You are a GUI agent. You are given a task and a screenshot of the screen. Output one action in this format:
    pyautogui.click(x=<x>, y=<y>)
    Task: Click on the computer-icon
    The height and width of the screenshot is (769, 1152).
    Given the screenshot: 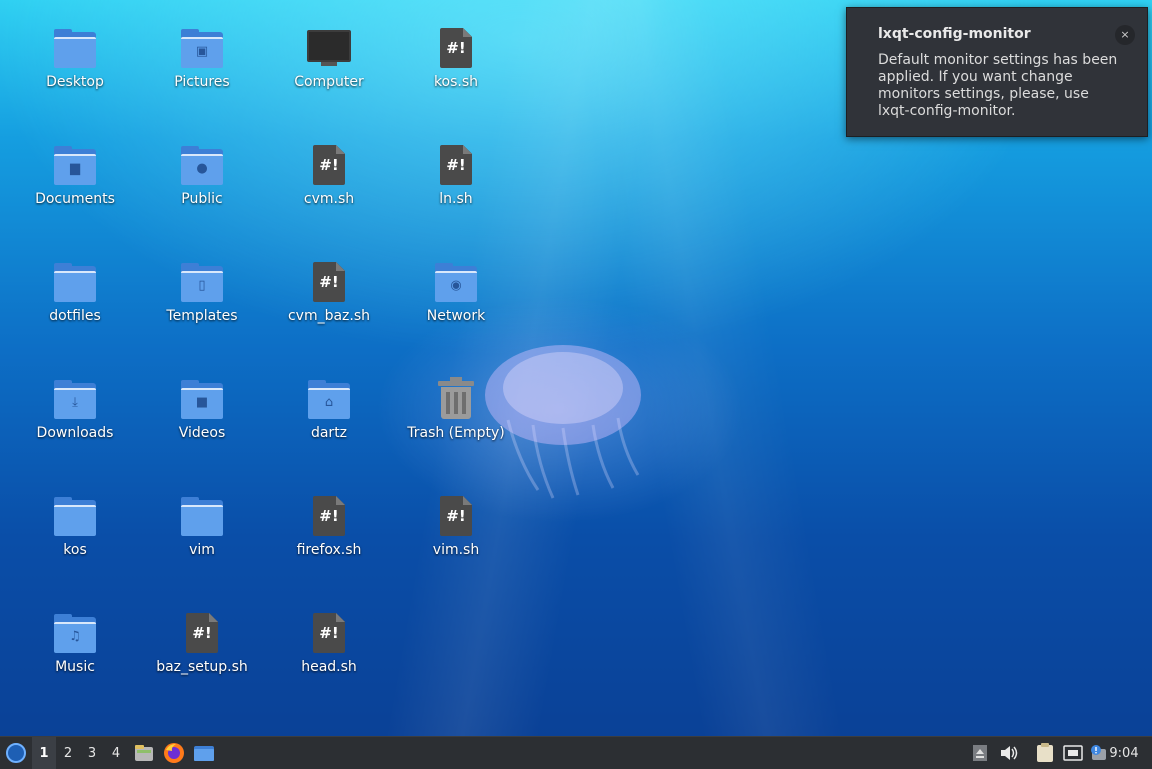 What is the action you would take?
    pyautogui.click(x=329, y=48)
    